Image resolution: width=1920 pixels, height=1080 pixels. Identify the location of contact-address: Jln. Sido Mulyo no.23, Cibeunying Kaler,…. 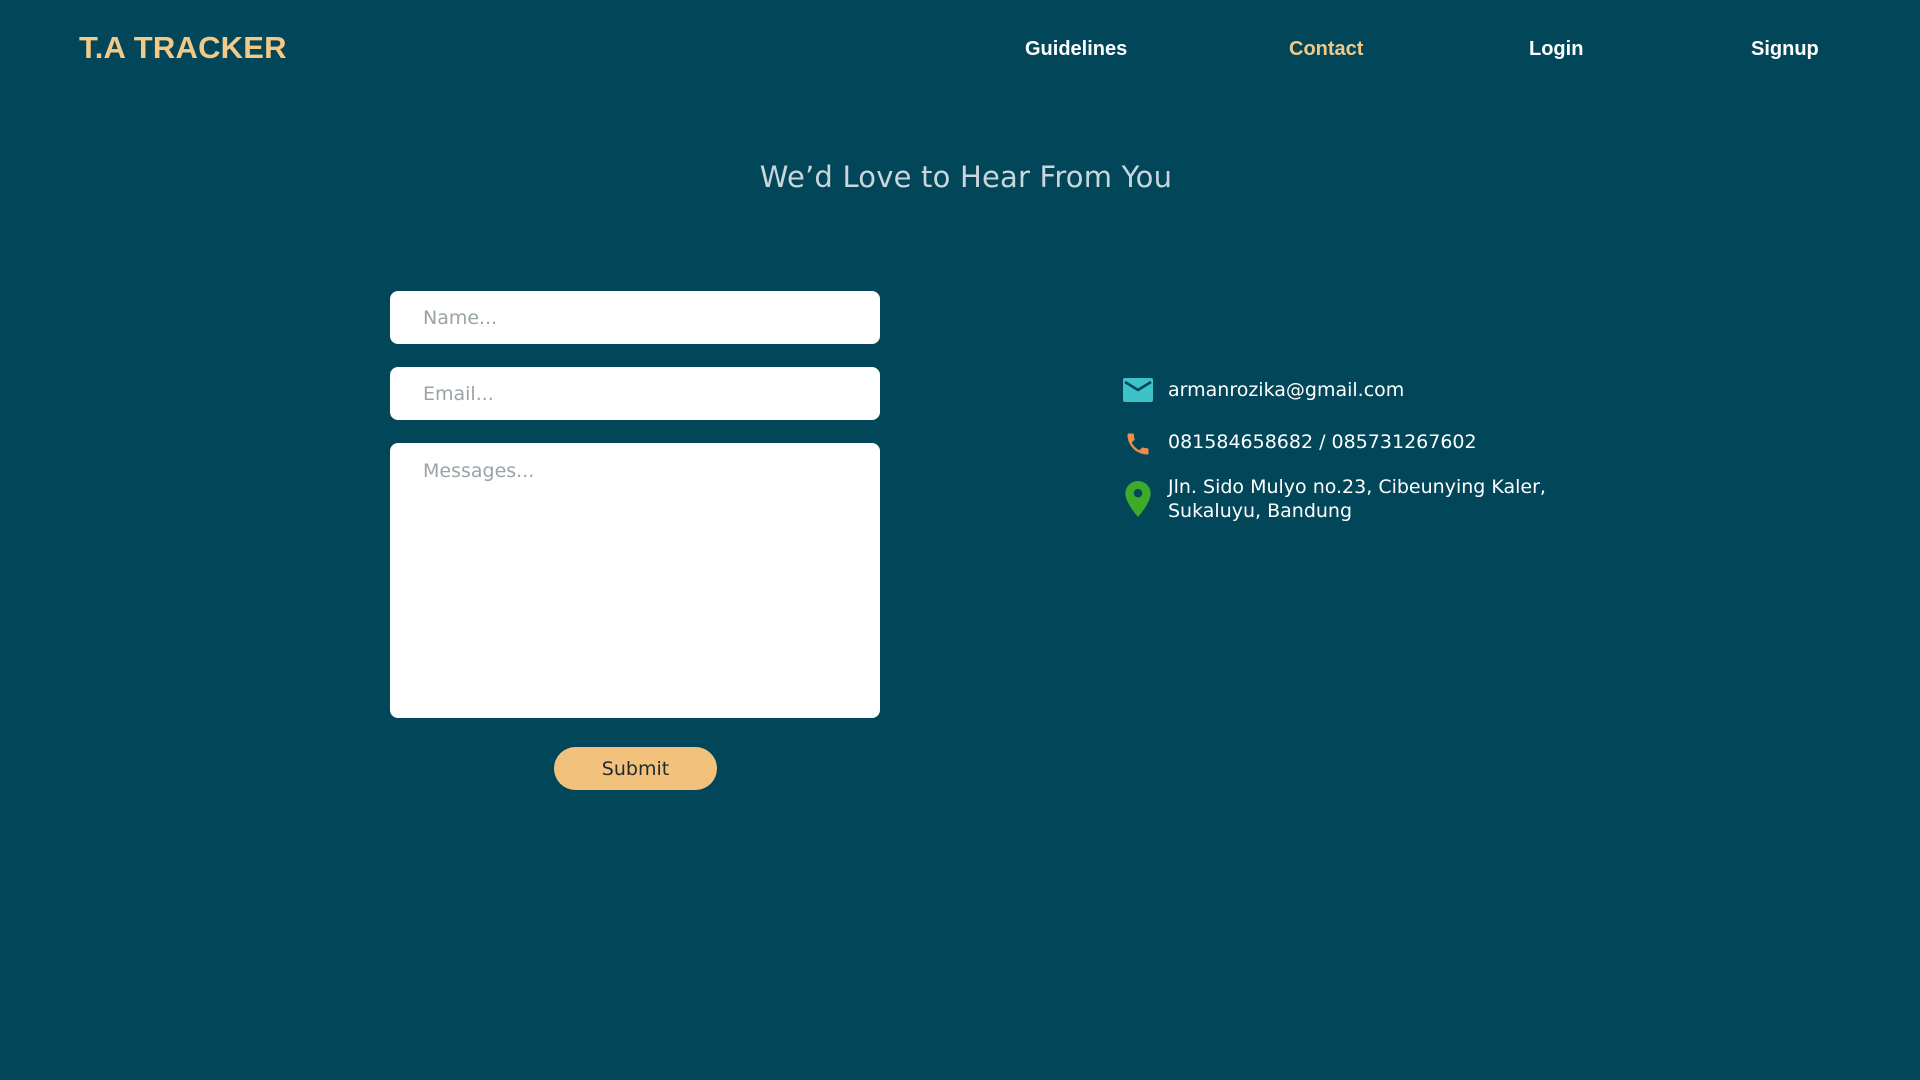
(1357, 499).